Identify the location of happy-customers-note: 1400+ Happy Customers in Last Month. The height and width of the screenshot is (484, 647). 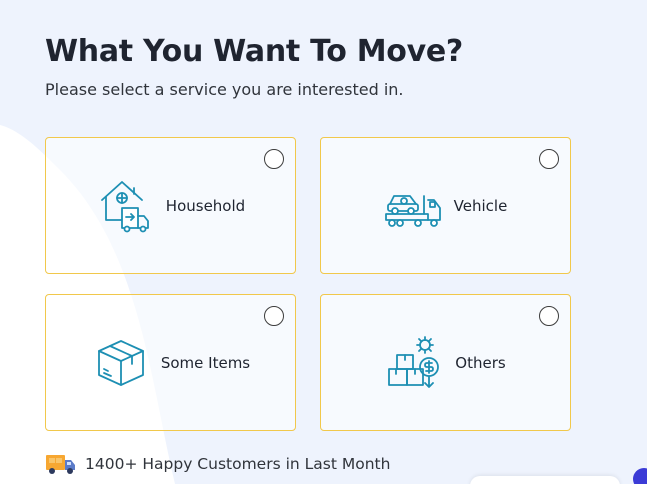
(217, 464).